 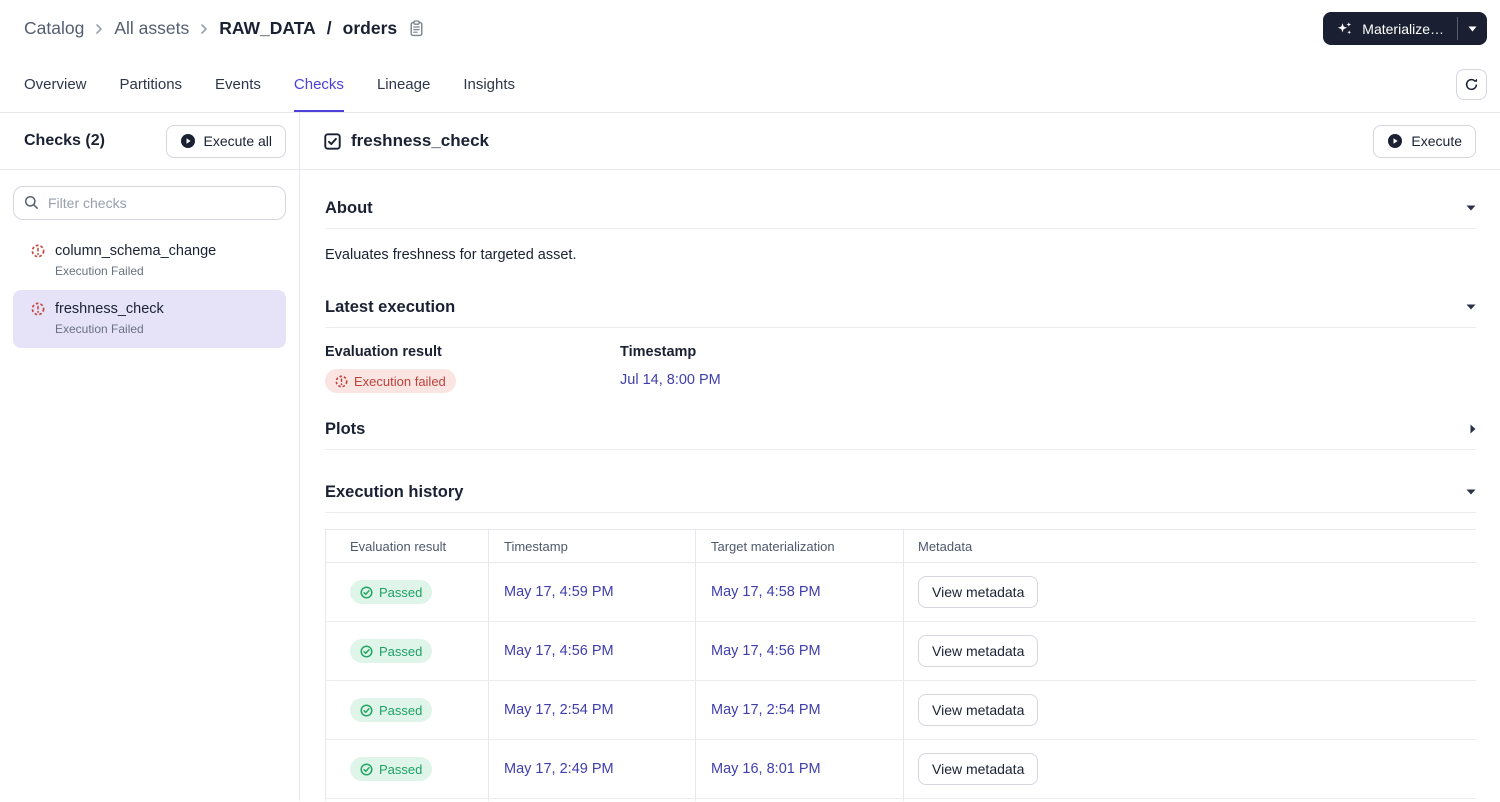 I want to click on tab-label: Overview, so click(x=55, y=84).